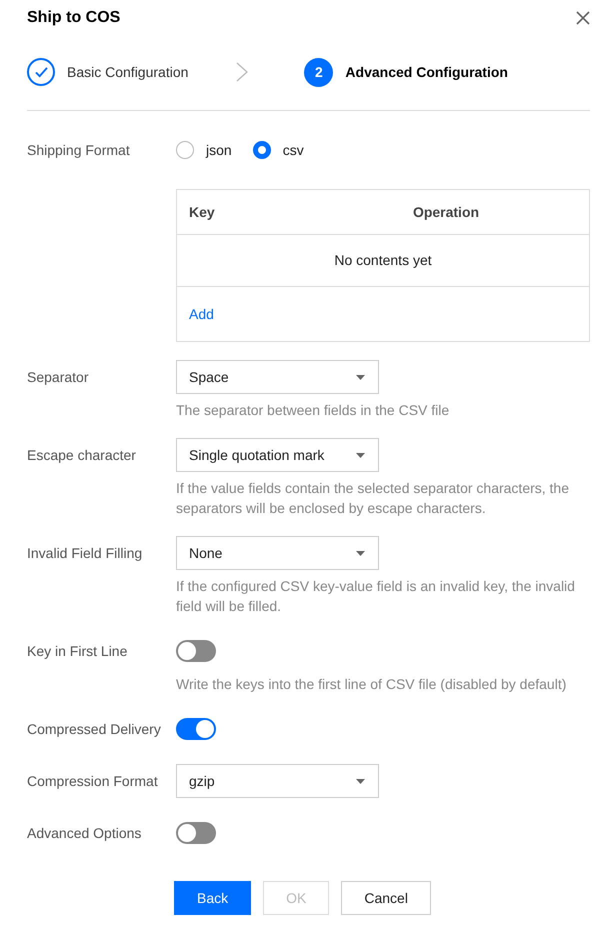 This screenshot has width=605, height=938. What do you see at coordinates (81, 455) in the screenshot?
I see `field-label: Escape character` at bounding box center [81, 455].